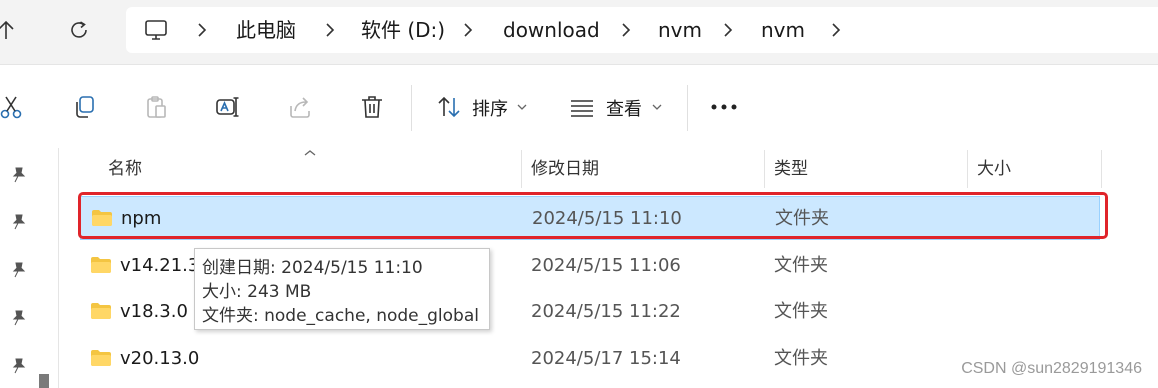 The image size is (1158, 388). I want to click on rename-icon, so click(228, 107).